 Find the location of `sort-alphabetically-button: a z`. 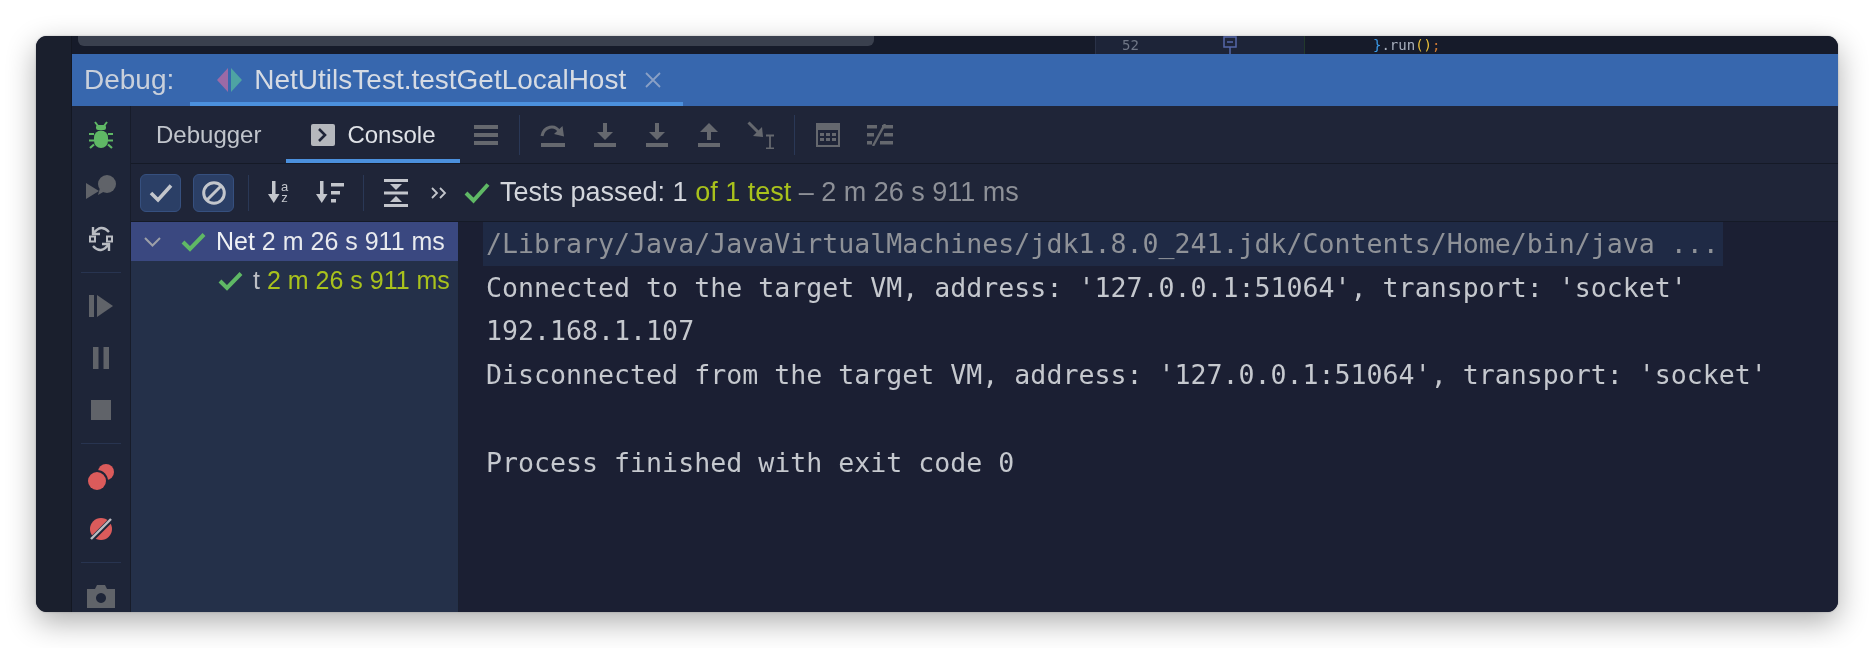

sort-alphabetically-button: a z is located at coordinates (278, 192).